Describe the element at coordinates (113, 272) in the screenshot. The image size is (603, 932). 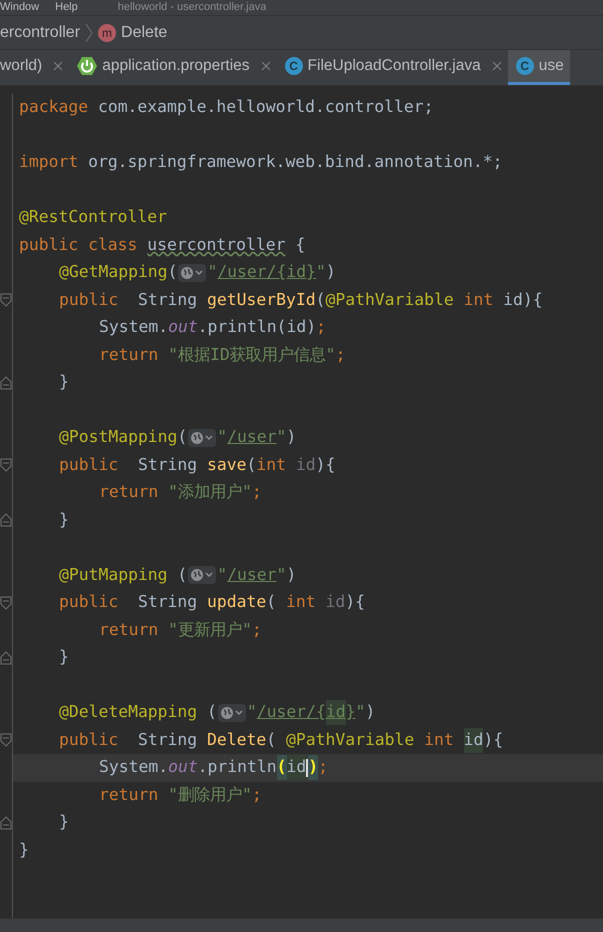
I see `annotation: @GetMapping` at that location.